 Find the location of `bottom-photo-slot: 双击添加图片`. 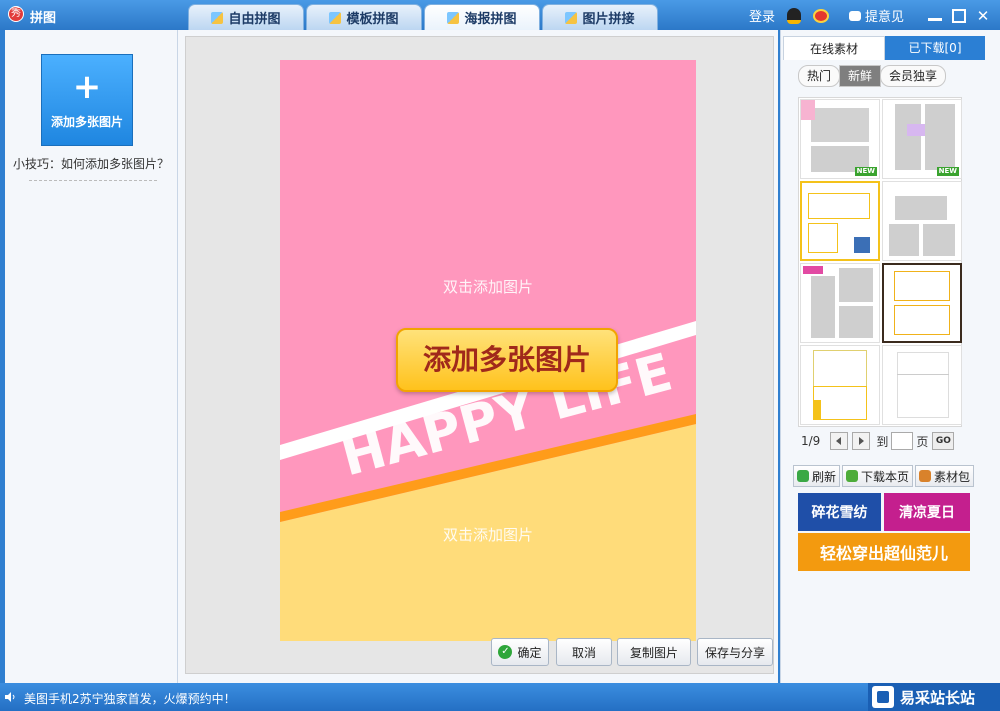

bottom-photo-slot: 双击添加图片 is located at coordinates (488, 534).